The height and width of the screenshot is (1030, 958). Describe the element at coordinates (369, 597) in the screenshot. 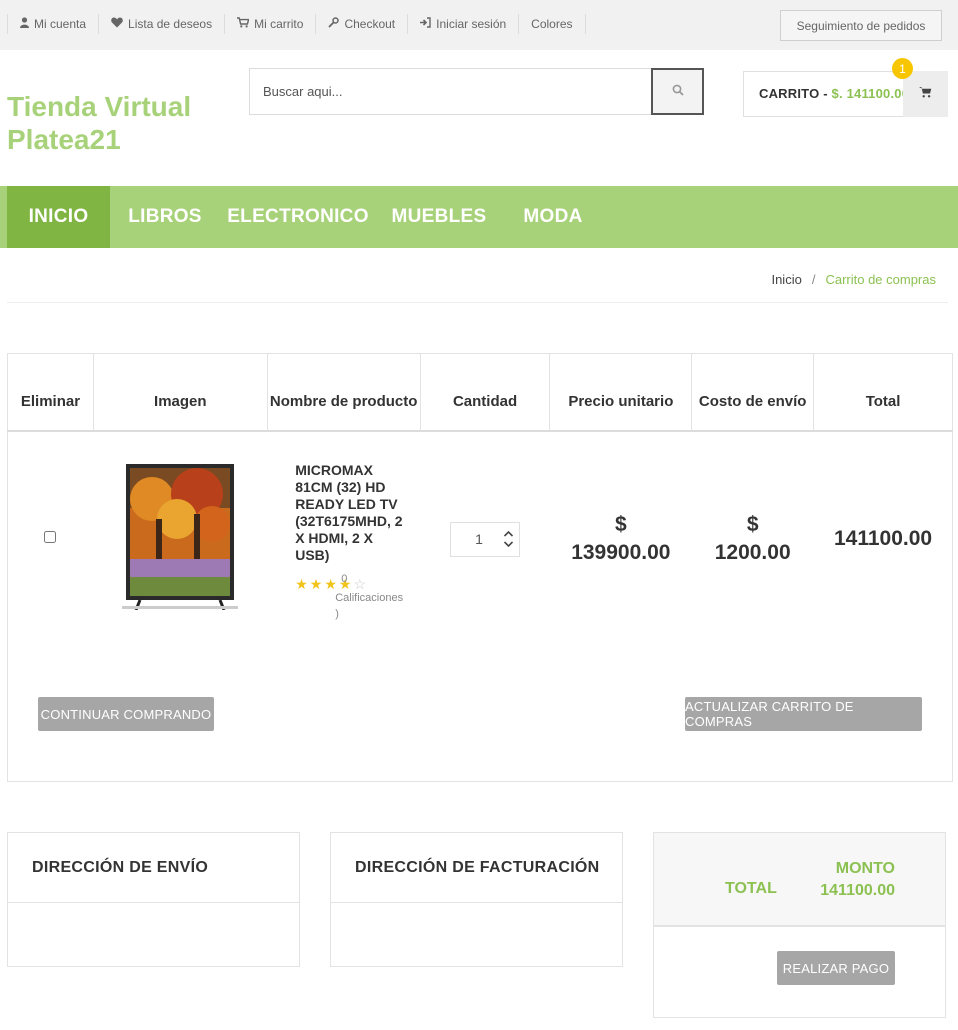

I see `ratings-label: Calificaciones` at that location.